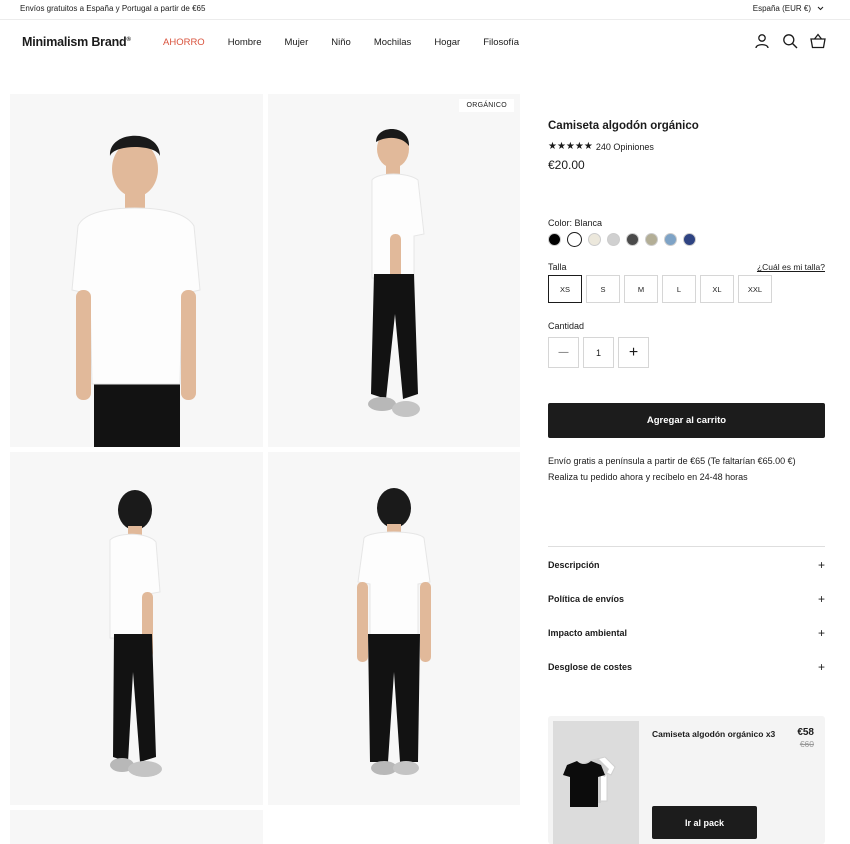 This screenshot has width=850, height=844. I want to click on star-rating-icon: ★★★★★, so click(570, 146).